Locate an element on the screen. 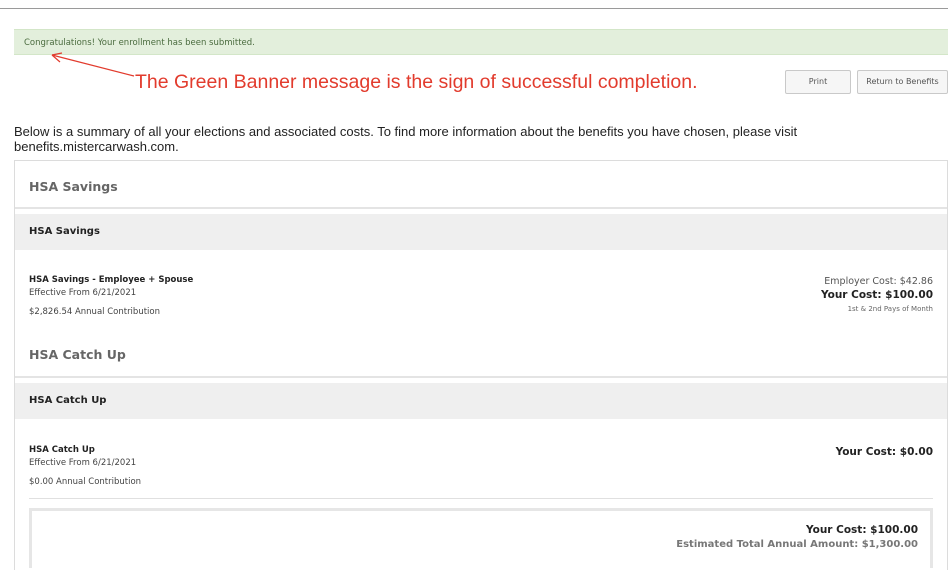 The height and width of the screenshot is (570, 948). return-to-benefits-button: Return to Benefits is located at coordinates (902, 82).